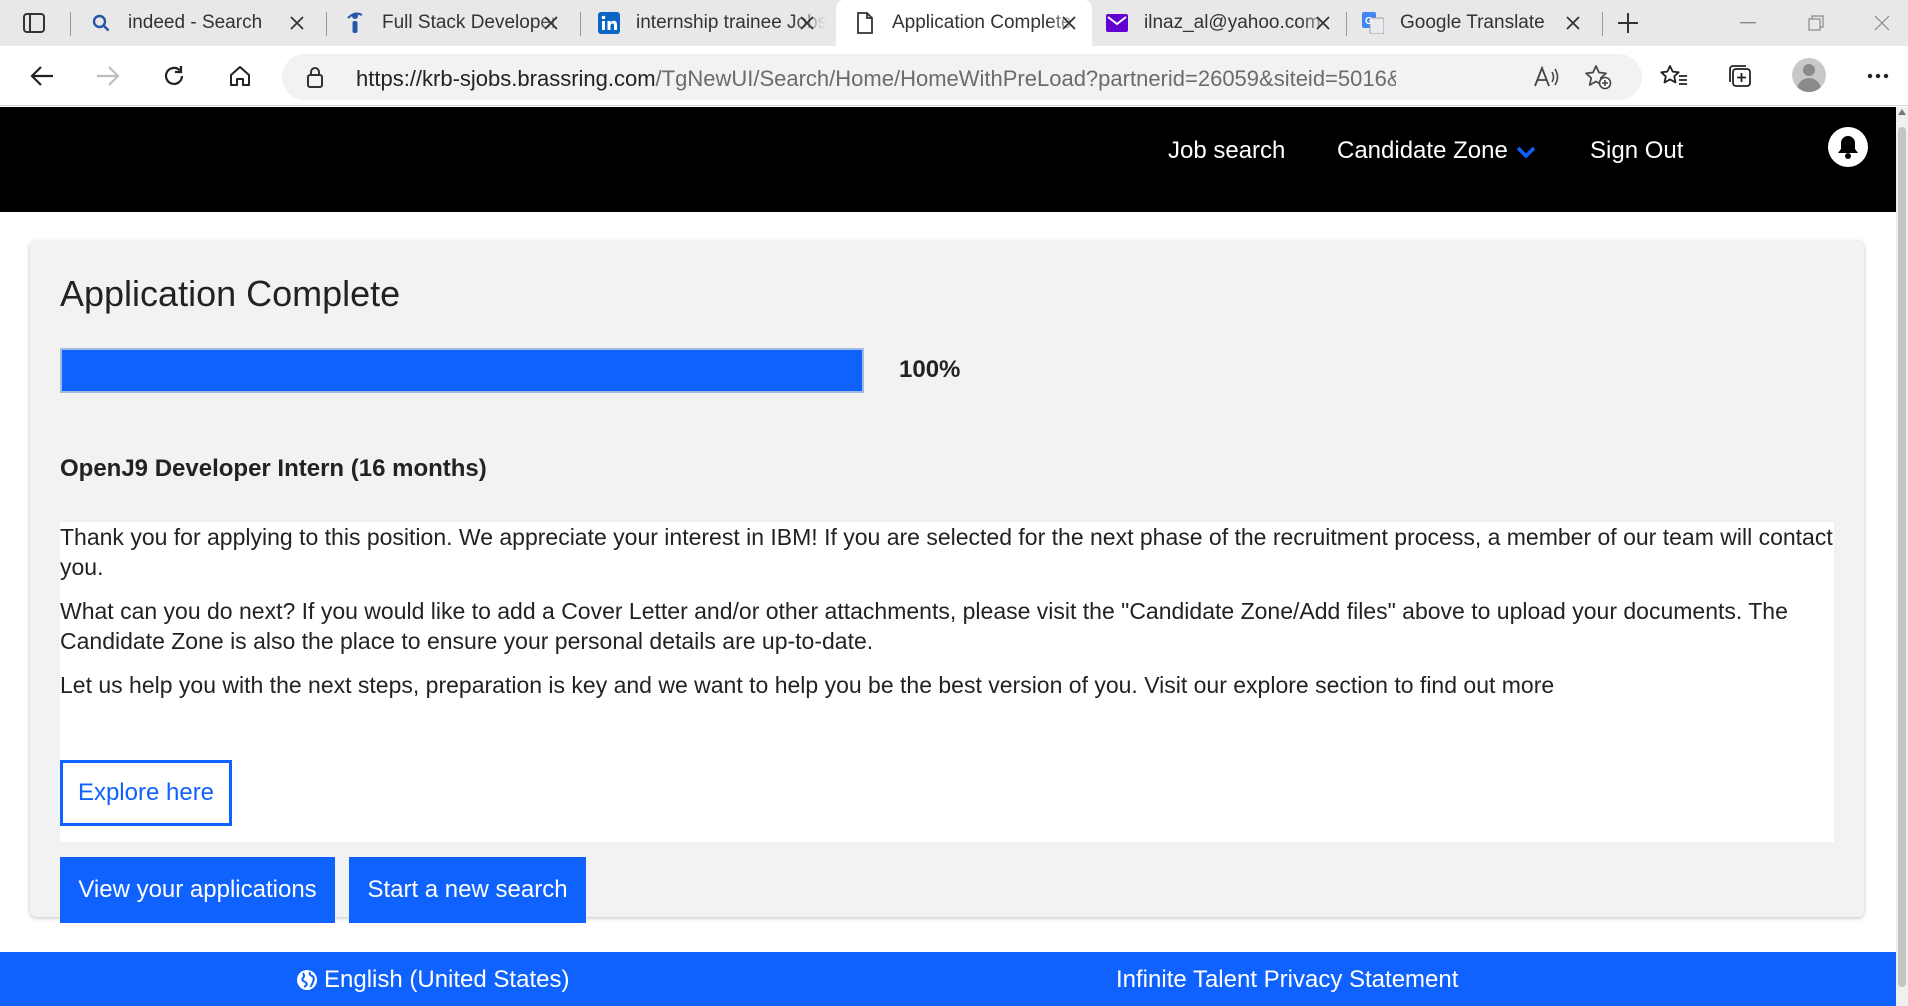  Describe the element at coordinates (1226, 151) in the screenshot. I see `nav-job-search: Job search` at that location.